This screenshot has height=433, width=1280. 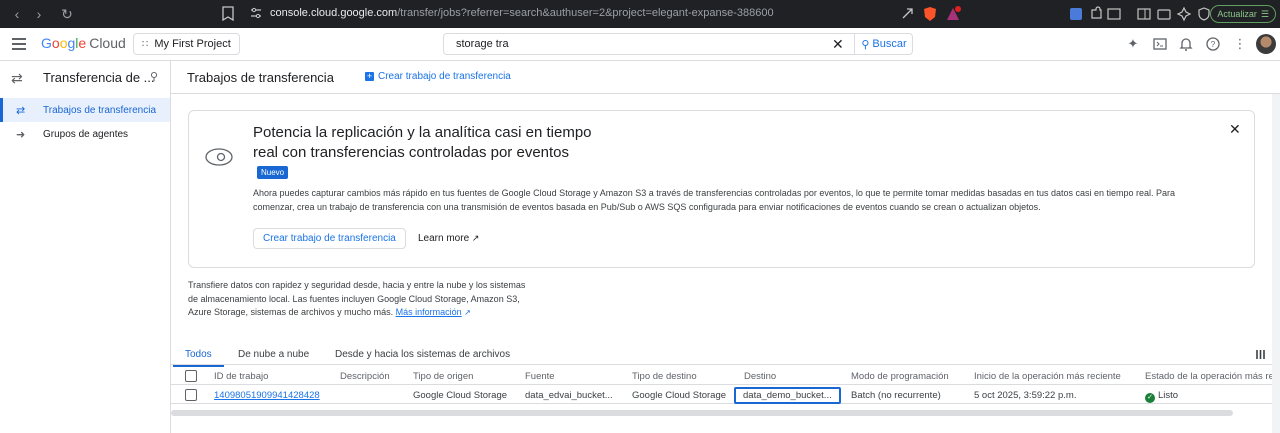 I want to click on notifications-icon, so click(x=1186, y=44).